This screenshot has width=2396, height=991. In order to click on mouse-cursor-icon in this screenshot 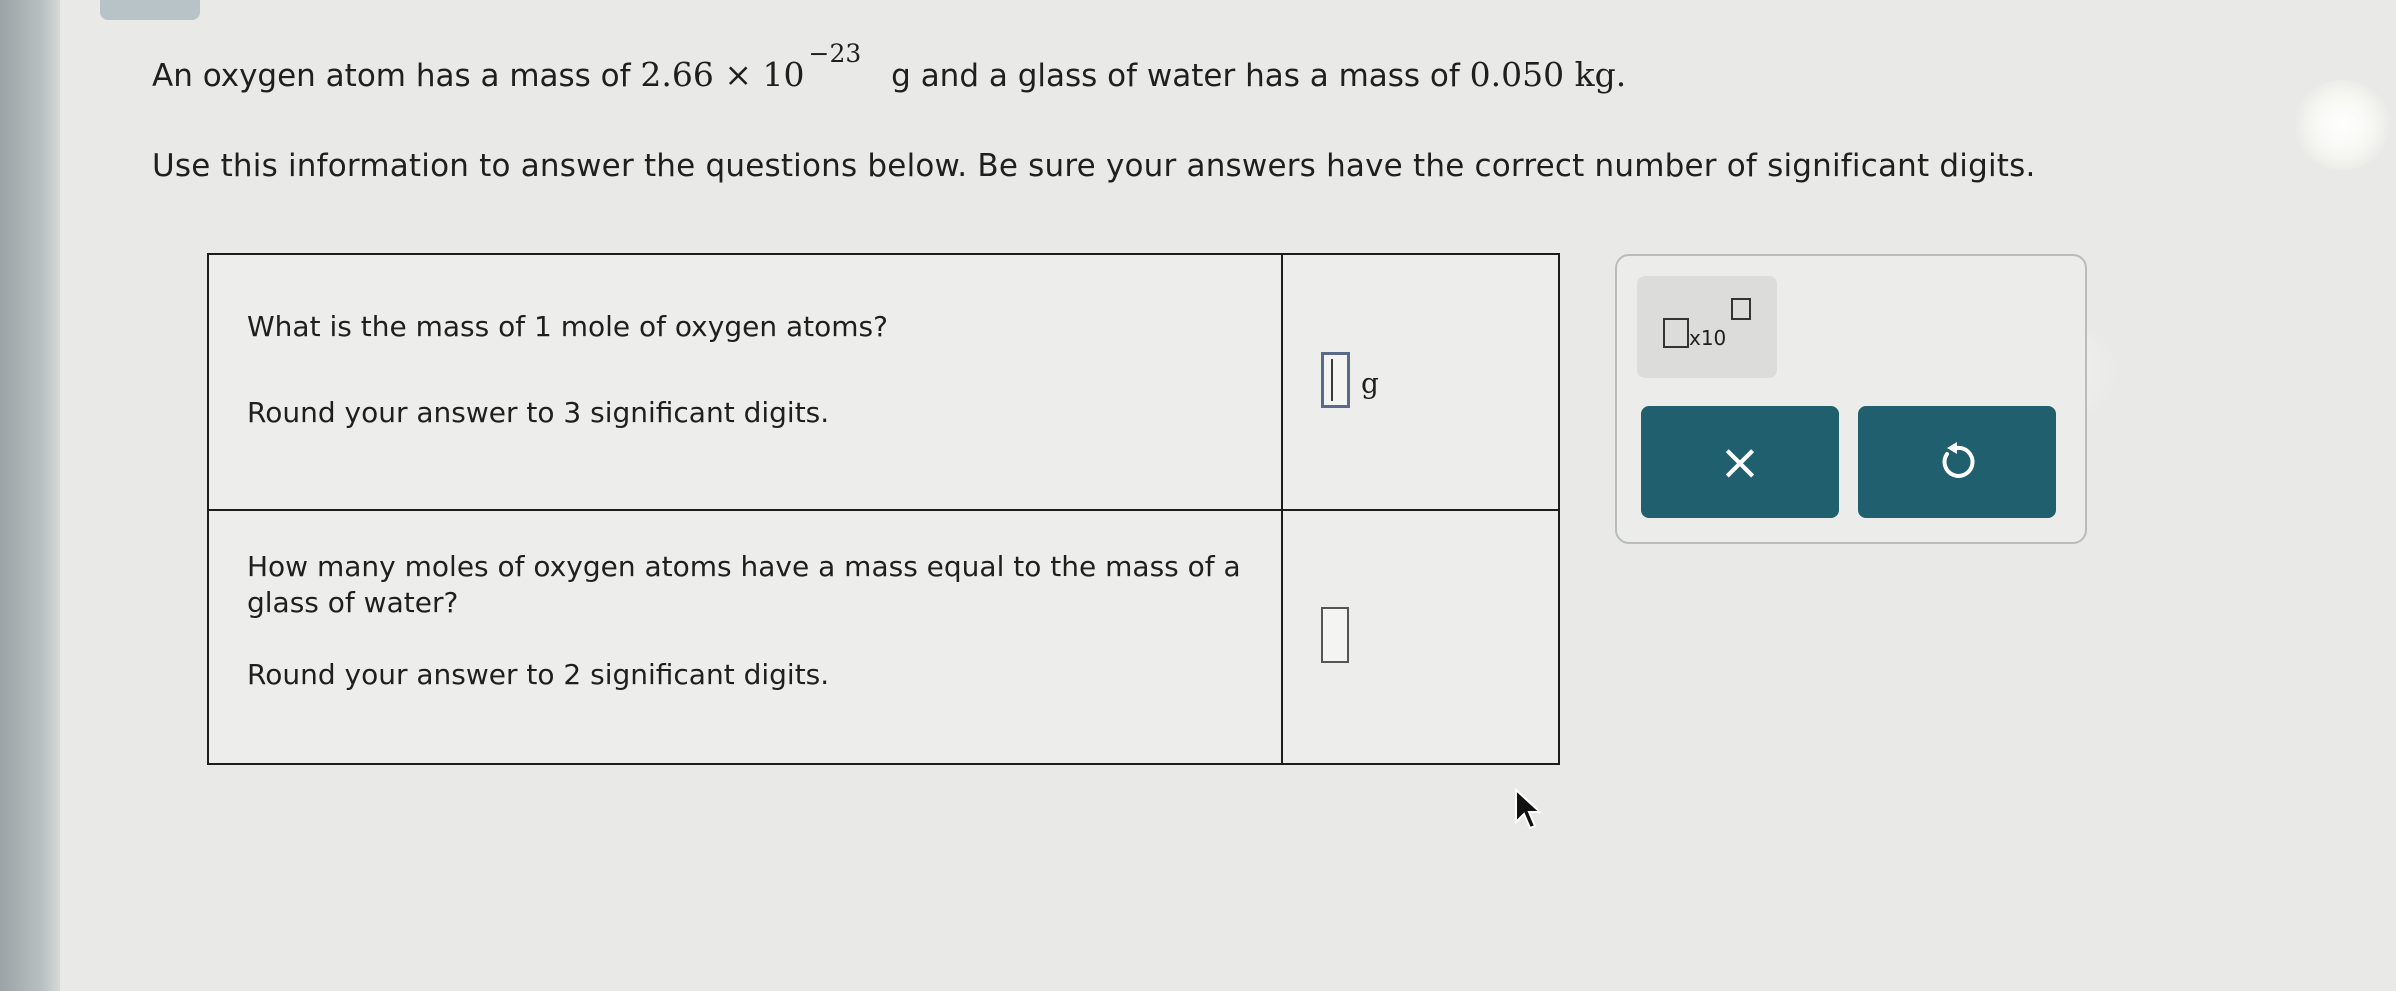, I will do `click(1529, 809)`.